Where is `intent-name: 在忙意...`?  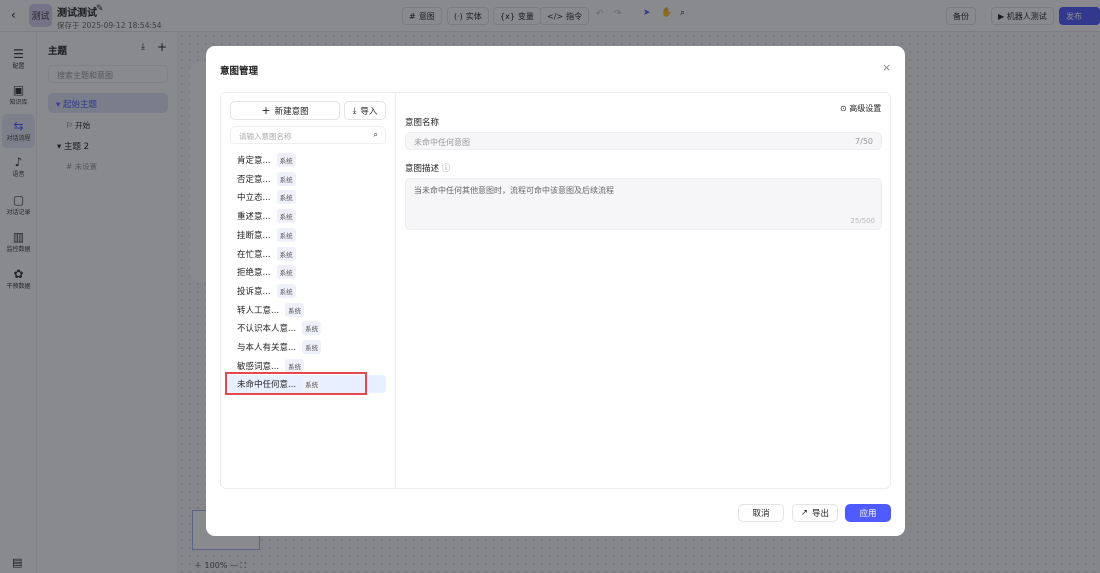 intent-name: 在忙意... is located at coordinates (254, 254).